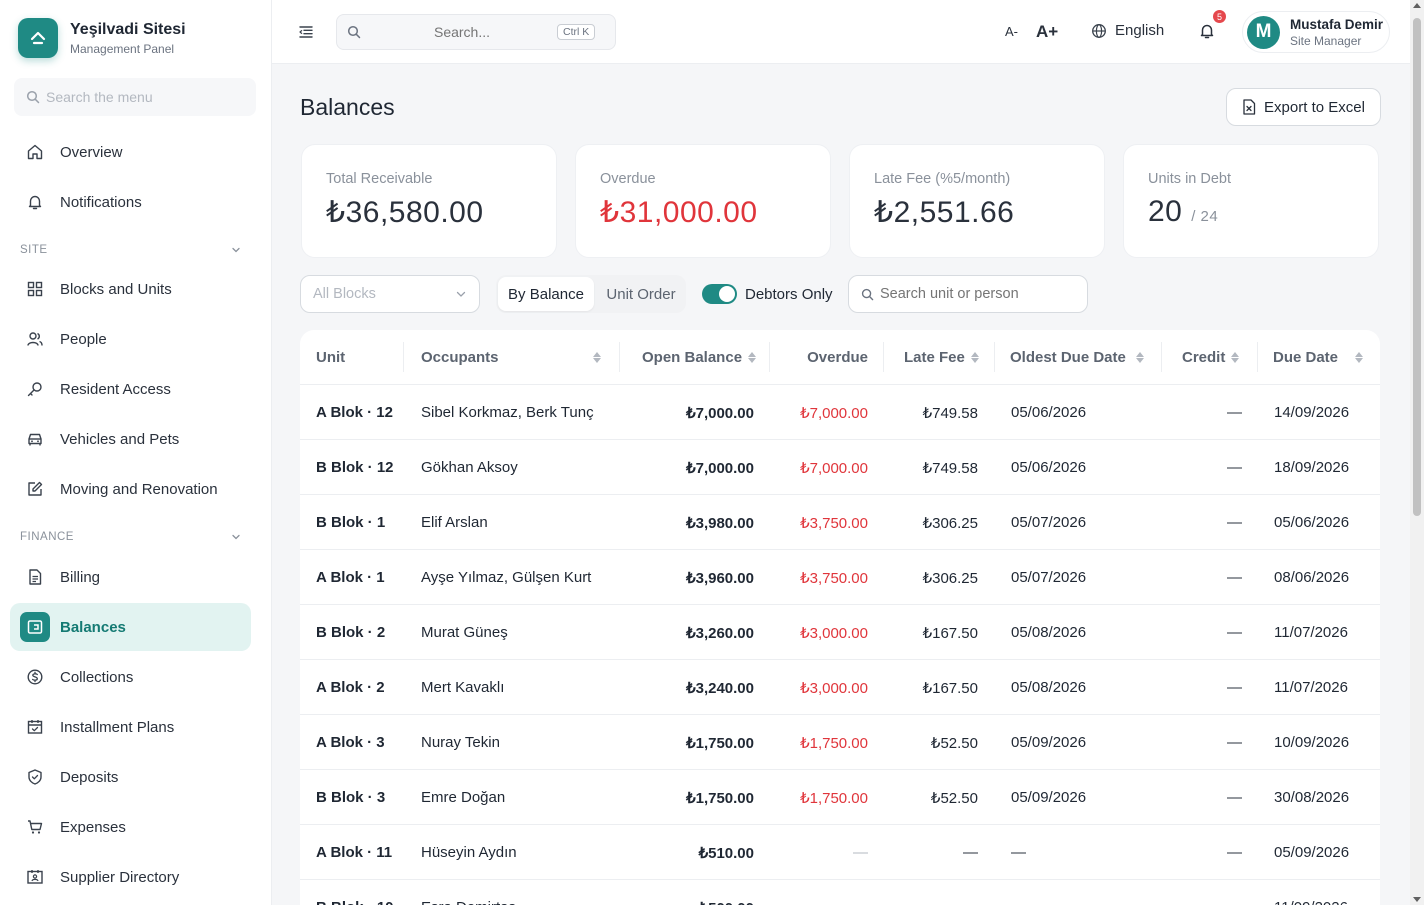 This screenshot has height=905, width=1424. I want to click on user-name: Mustafa Demir, so click(1337, 24).